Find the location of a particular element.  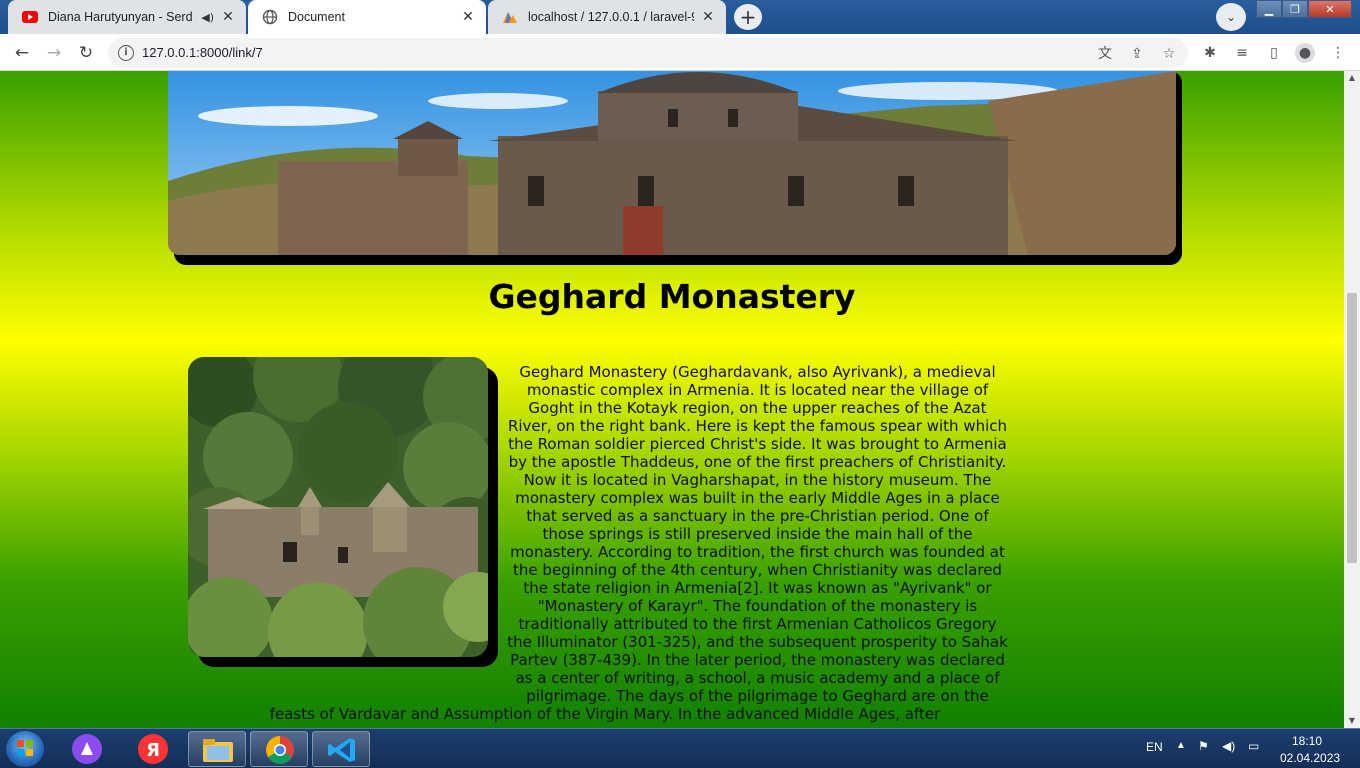

back-arrow-icon: ← is located at coordinates (22, 53).